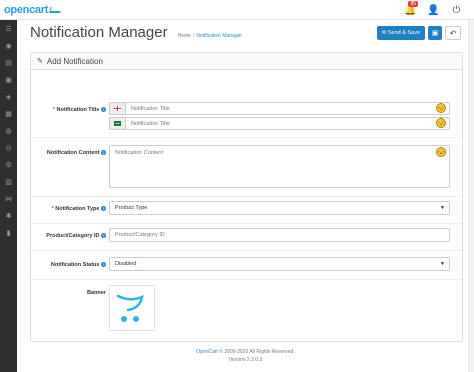 The width and height of the screenshot is (474, 372). What do you see at coordinates (279, 166) in the screenshot?
I see `notification-content-textarea: Notification Content` at bounding box center [279, 166].